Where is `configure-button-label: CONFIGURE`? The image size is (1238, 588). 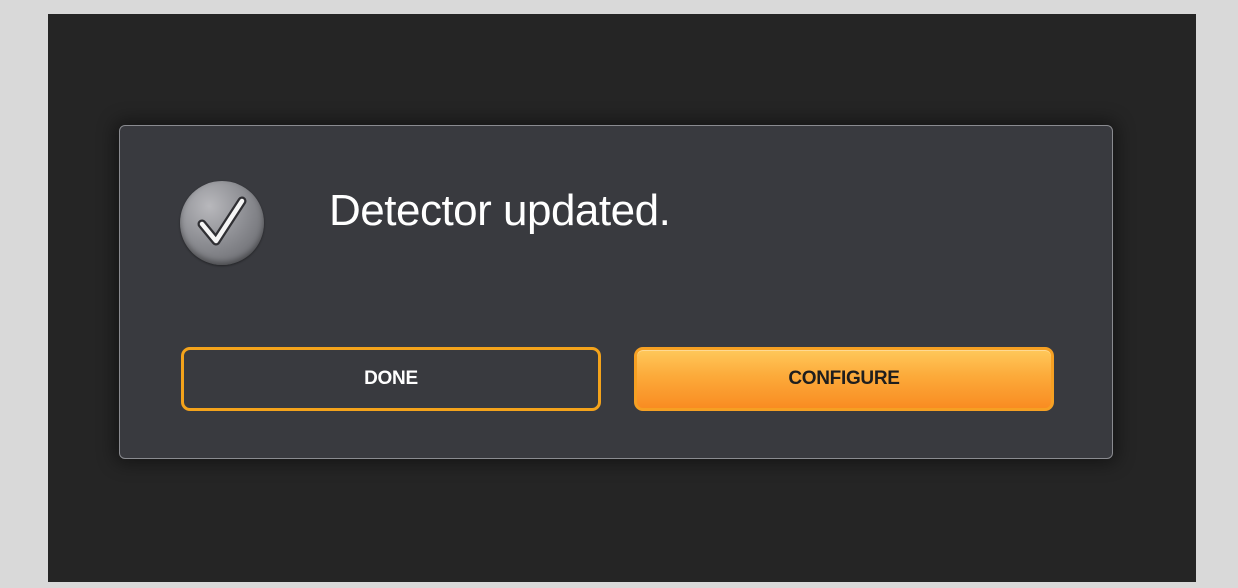
configure-button-label: CONFIGURE is located at coordinates (844, 378).